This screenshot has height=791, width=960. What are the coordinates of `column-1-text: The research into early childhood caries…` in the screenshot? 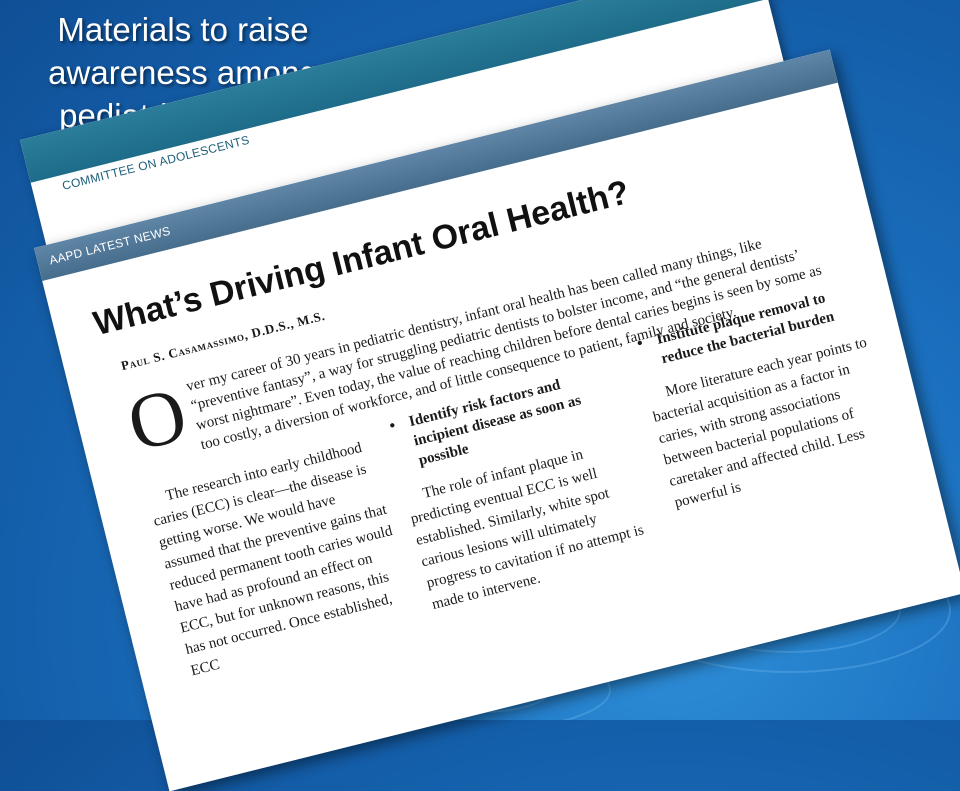 It's located at (273, 559).